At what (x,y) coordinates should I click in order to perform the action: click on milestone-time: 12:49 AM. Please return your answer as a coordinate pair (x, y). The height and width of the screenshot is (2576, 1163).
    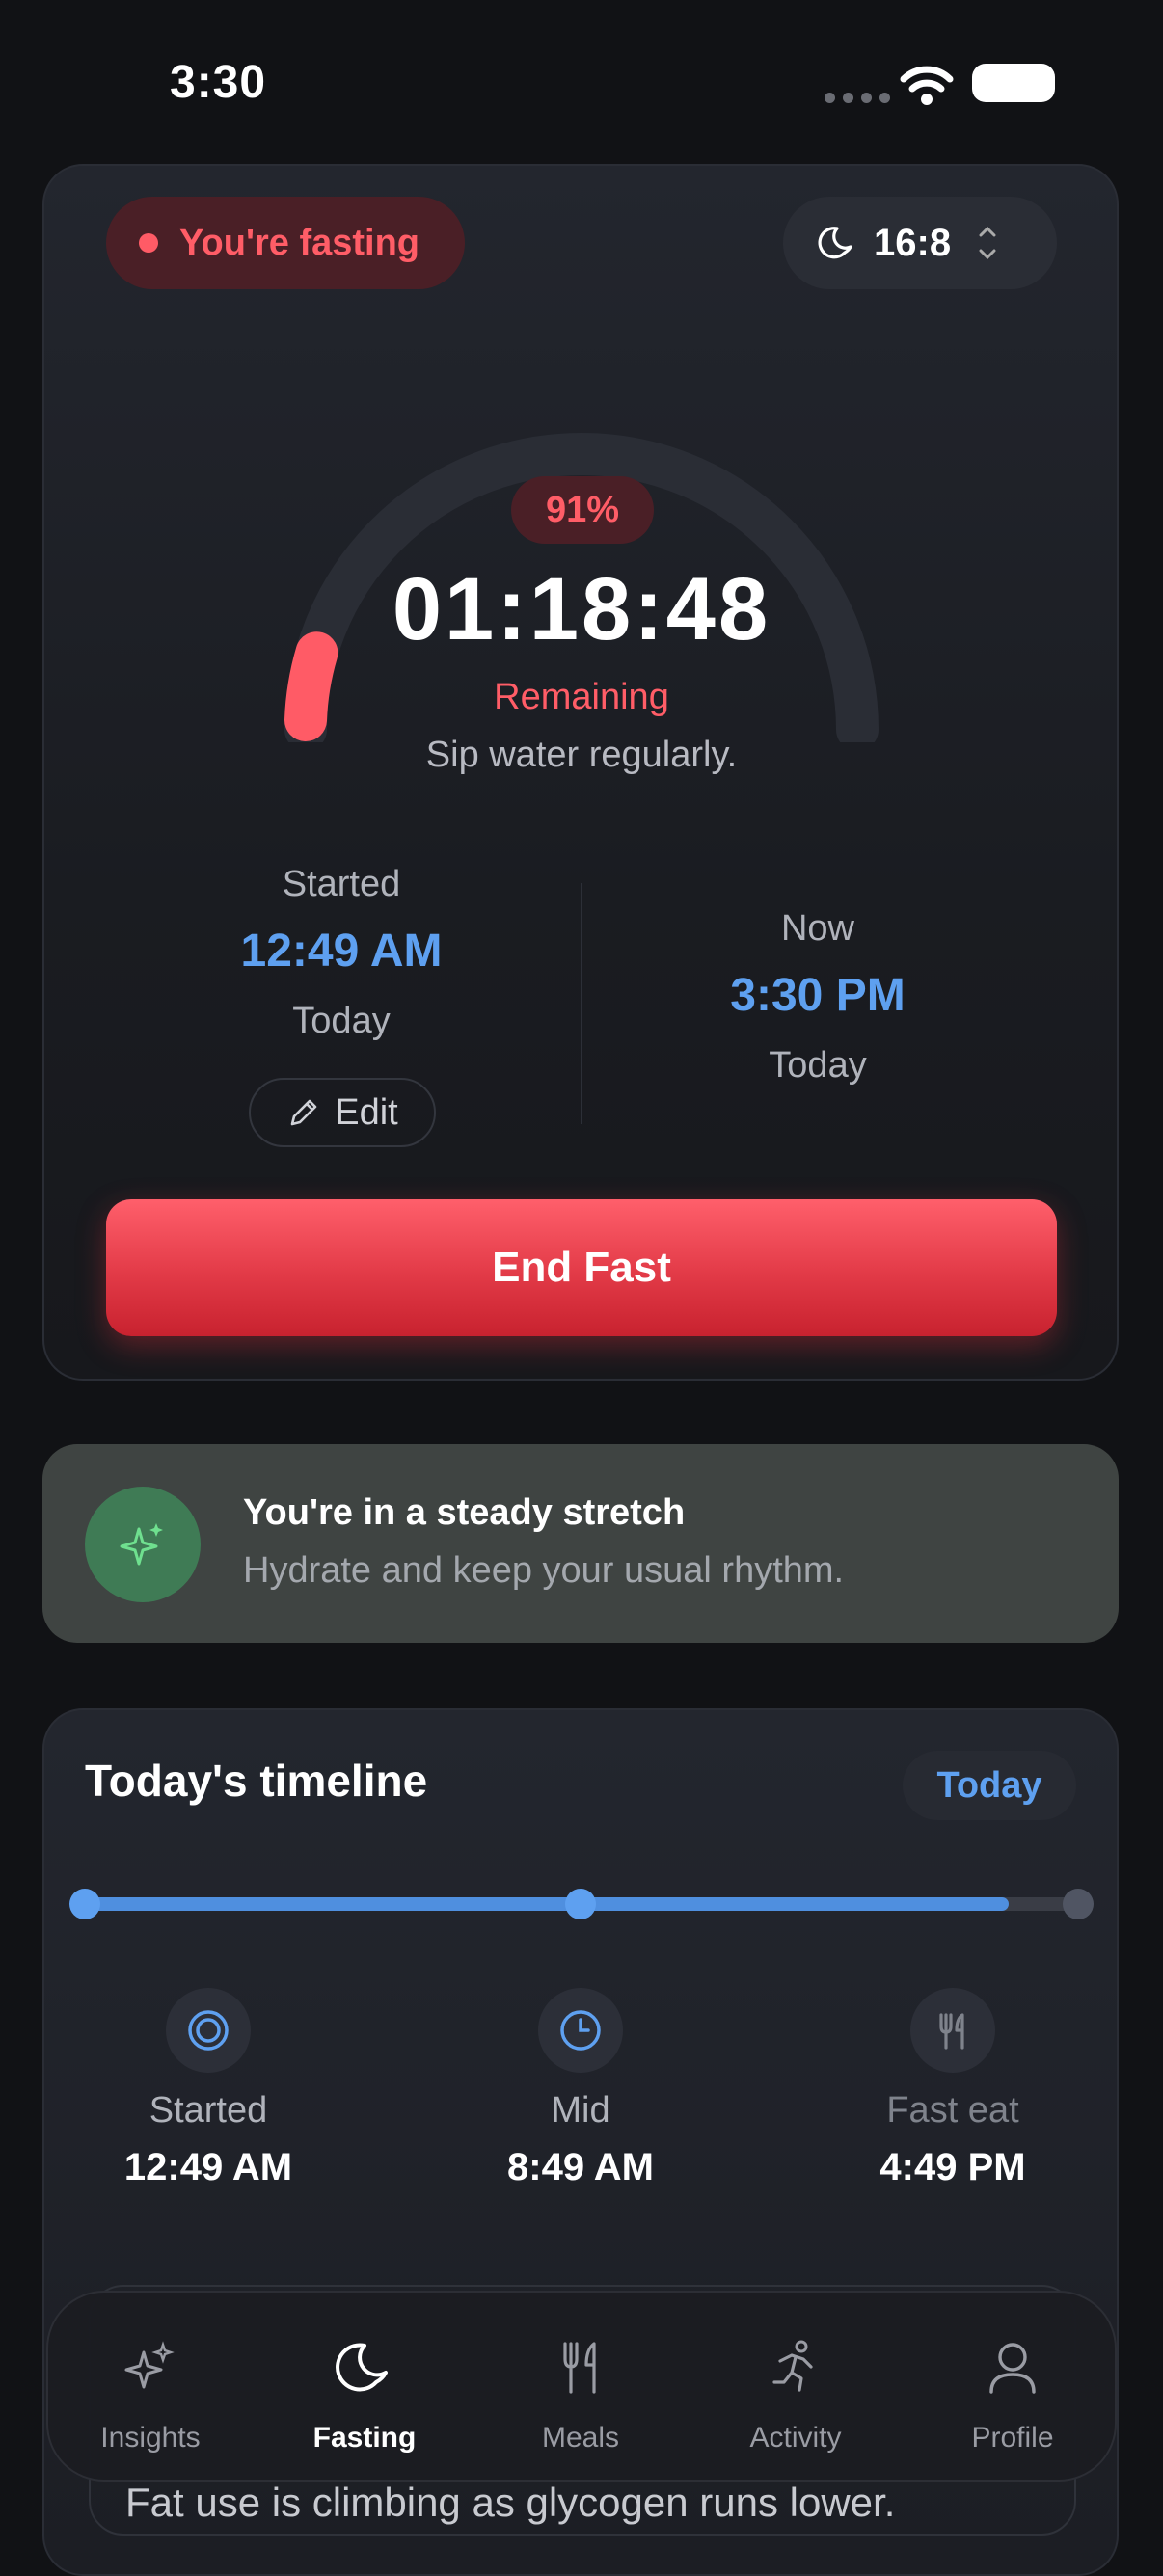
    Looking at the image, I should click on (208, 2167).